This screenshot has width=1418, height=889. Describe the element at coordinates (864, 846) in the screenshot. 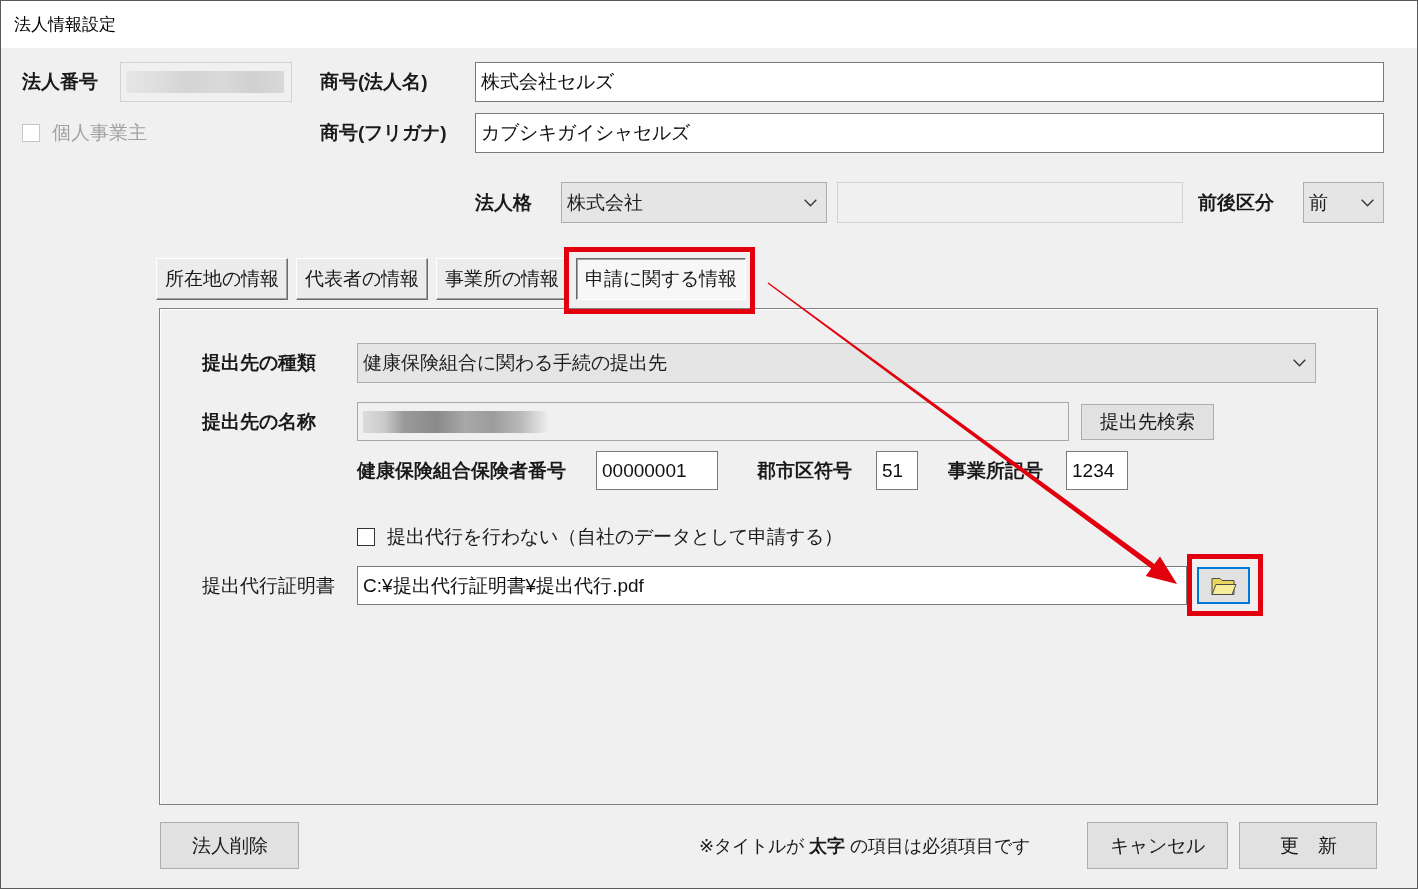

I see `required-note: ※タイトルが 太字 の項目は必須項目です` at that location.